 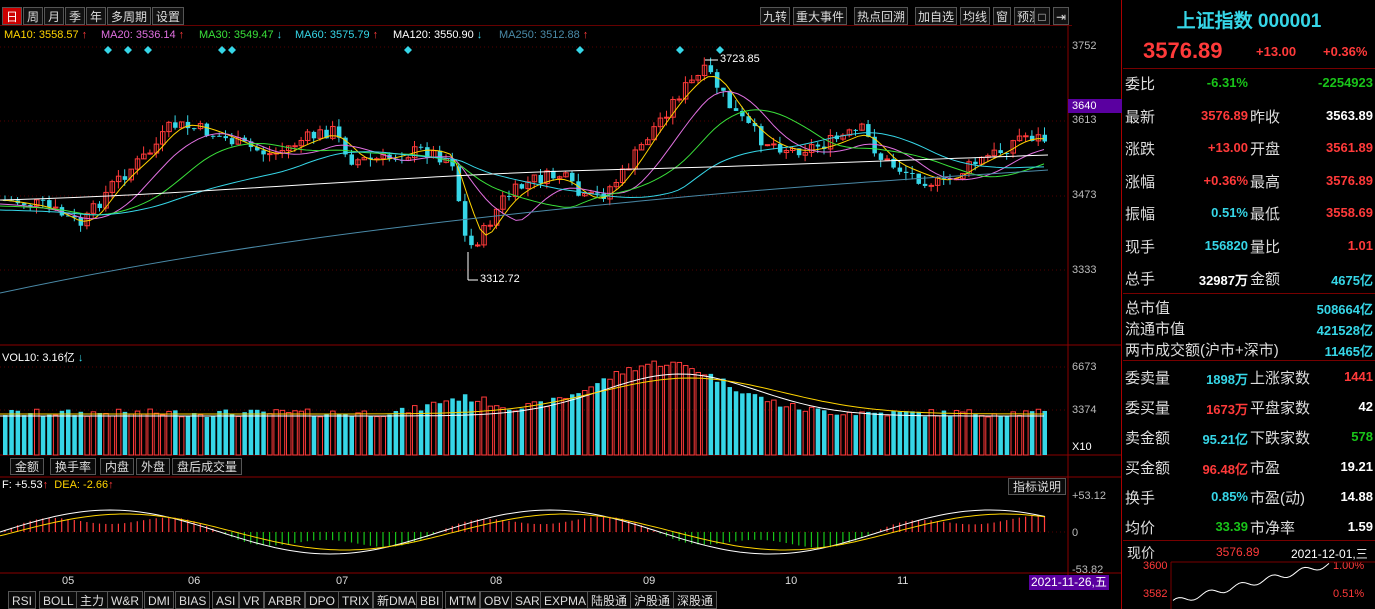 What do you see at coordinates (1140, 528) in the screenshot?
I see `order-label-left: 均价` at bounding box center [1140, 528].